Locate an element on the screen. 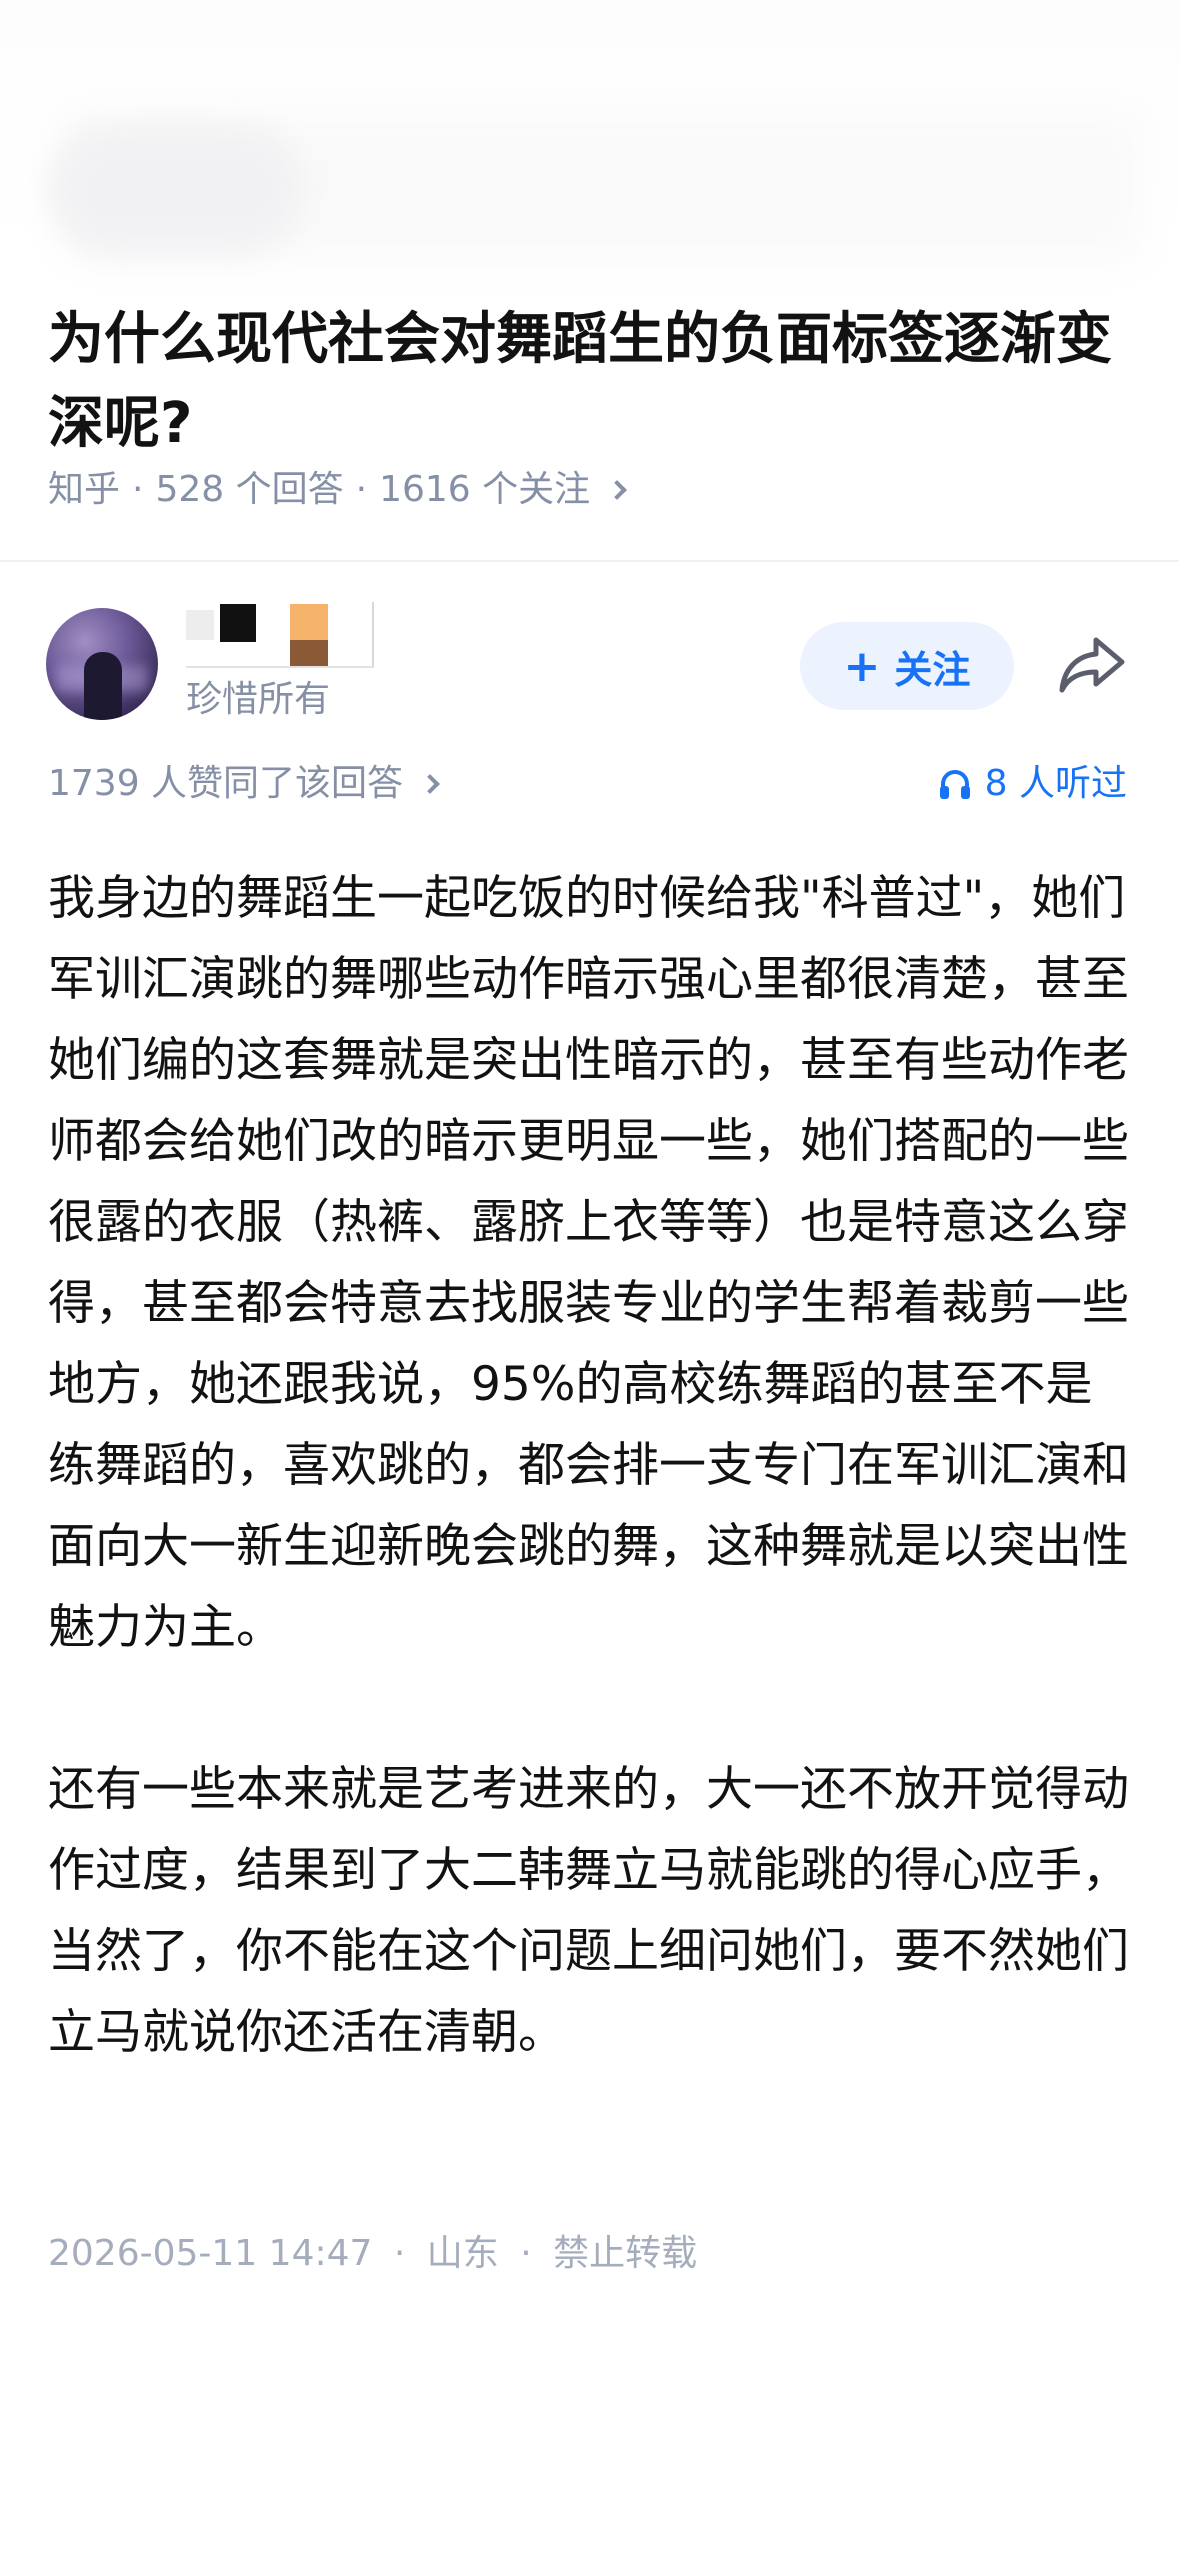  listen-button: 8 人听过 is located at coordinates (1032, 784).